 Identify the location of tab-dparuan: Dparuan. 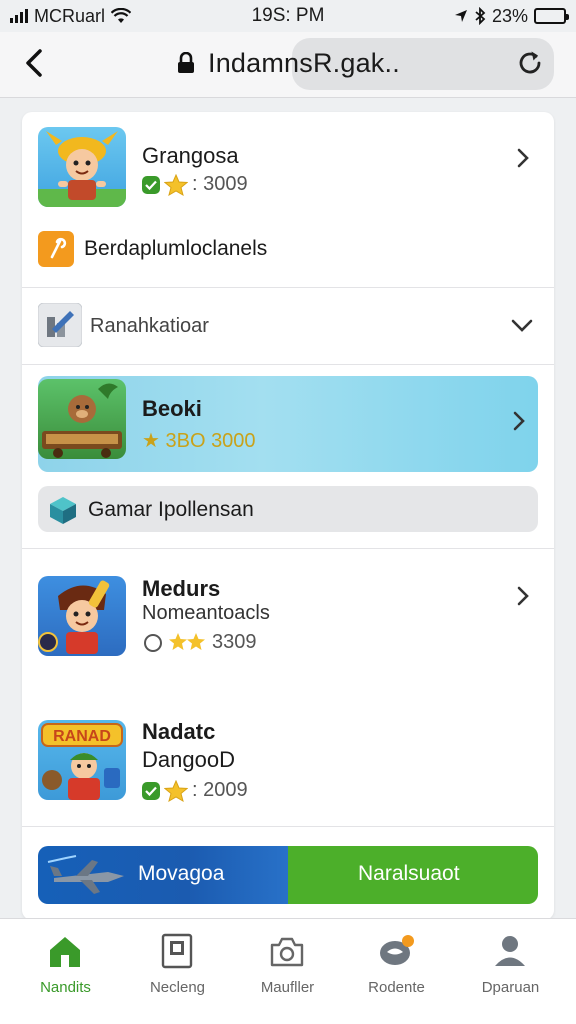
(510, 964).